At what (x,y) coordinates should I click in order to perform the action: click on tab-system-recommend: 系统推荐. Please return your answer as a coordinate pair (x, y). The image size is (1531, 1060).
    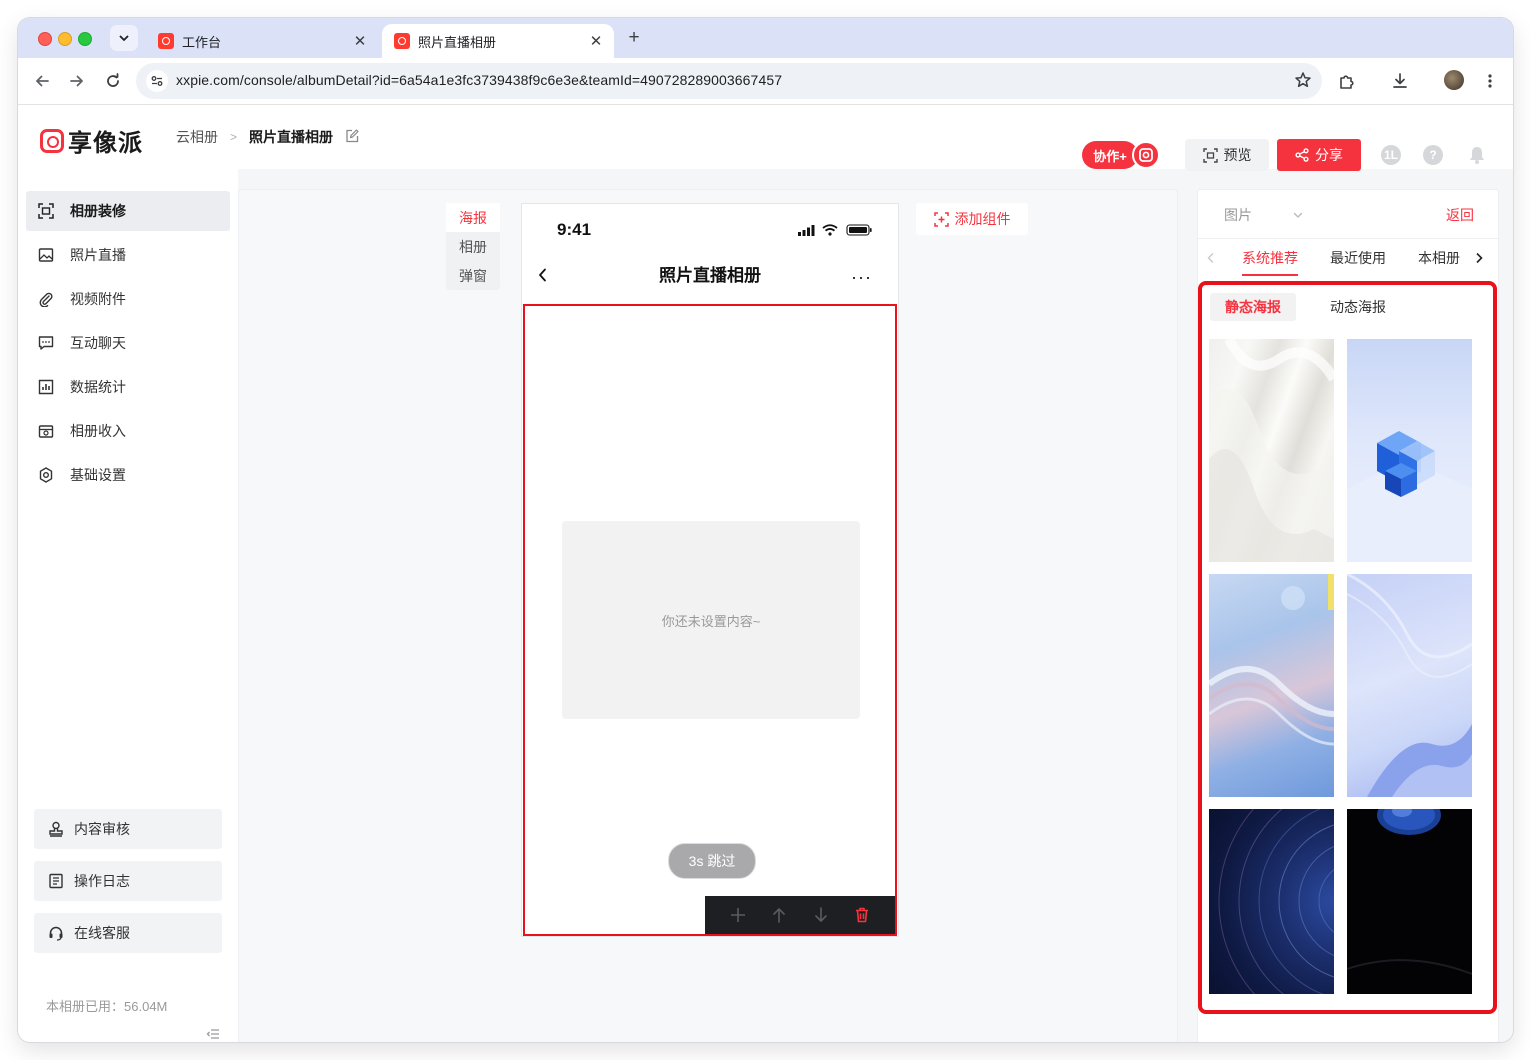
    Looking at the image, I should click on (1270, 258).